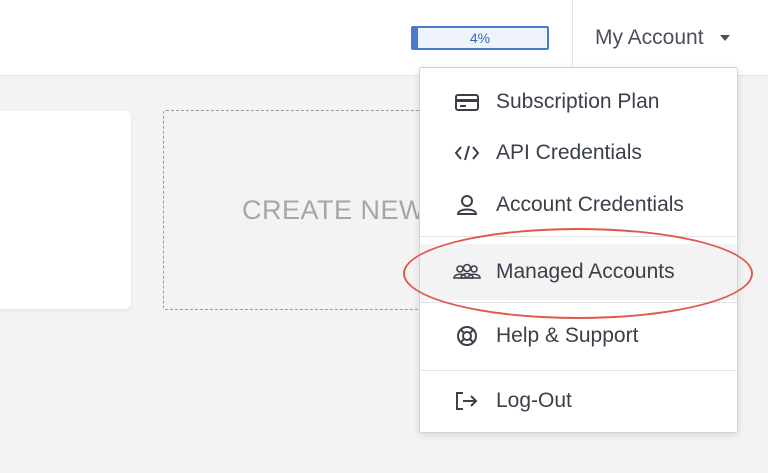 This screenshot has height=473, width=768. What do you see at coordinates (467, 205) in the screenshot?
I see `user-icon` at bounding box center [467, 205].